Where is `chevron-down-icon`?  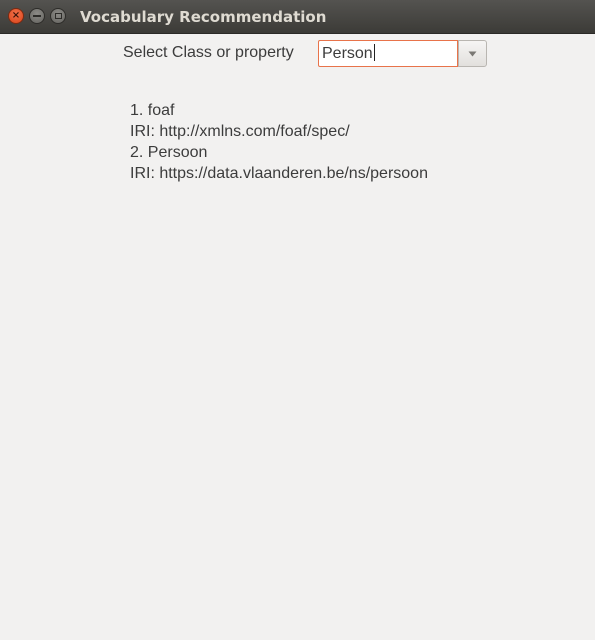 chevron-down-icon is located at coordinates (472, 53).